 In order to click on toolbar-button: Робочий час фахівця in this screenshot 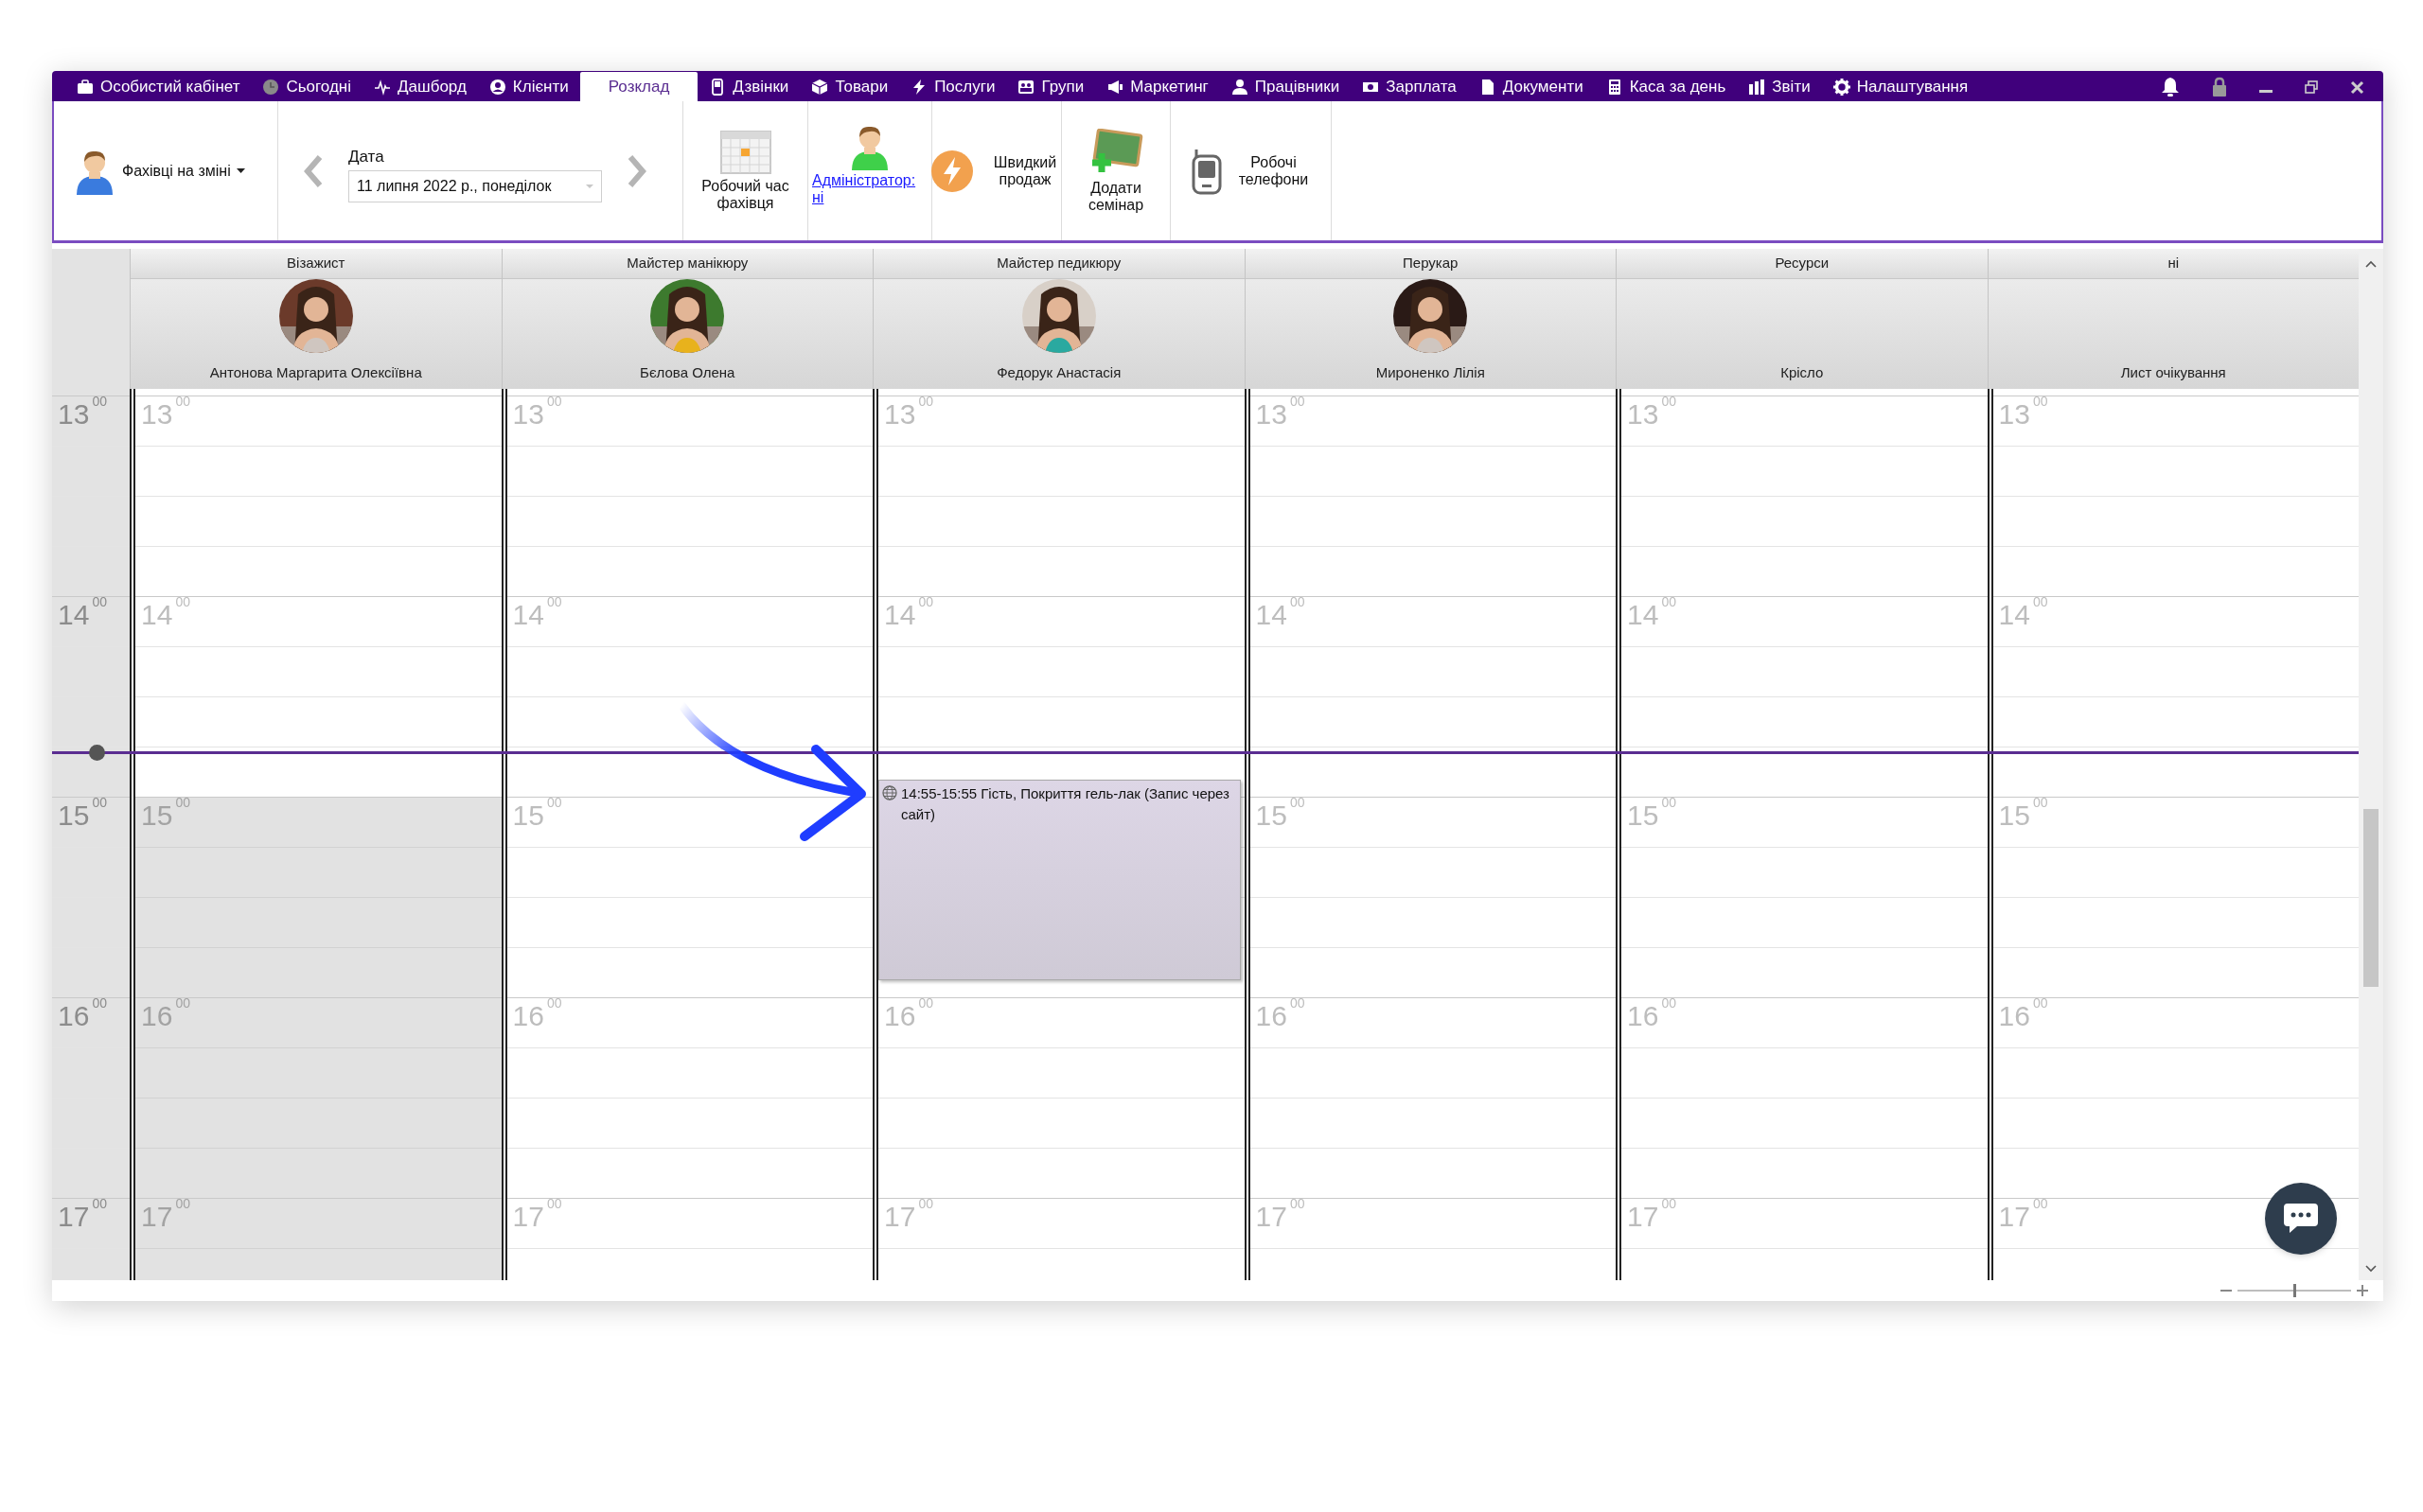, I will do `click(745, 171)`.